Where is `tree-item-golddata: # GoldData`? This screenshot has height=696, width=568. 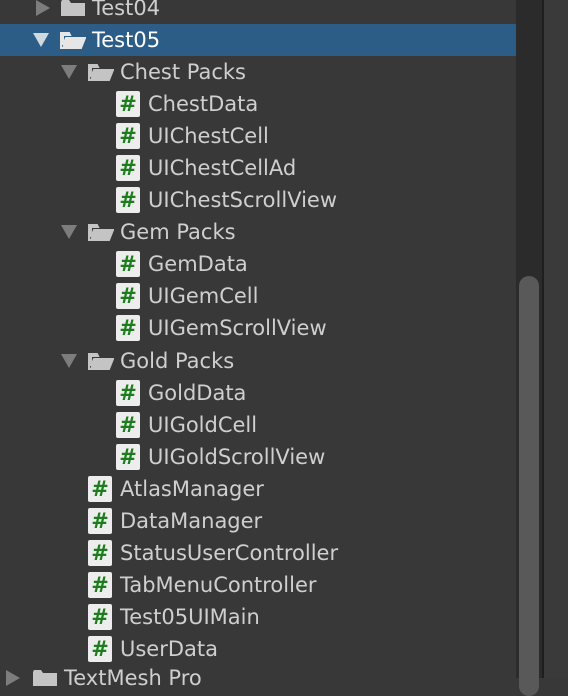
tree-item-golddata: # GoldData is located at coordinates (258, 393).